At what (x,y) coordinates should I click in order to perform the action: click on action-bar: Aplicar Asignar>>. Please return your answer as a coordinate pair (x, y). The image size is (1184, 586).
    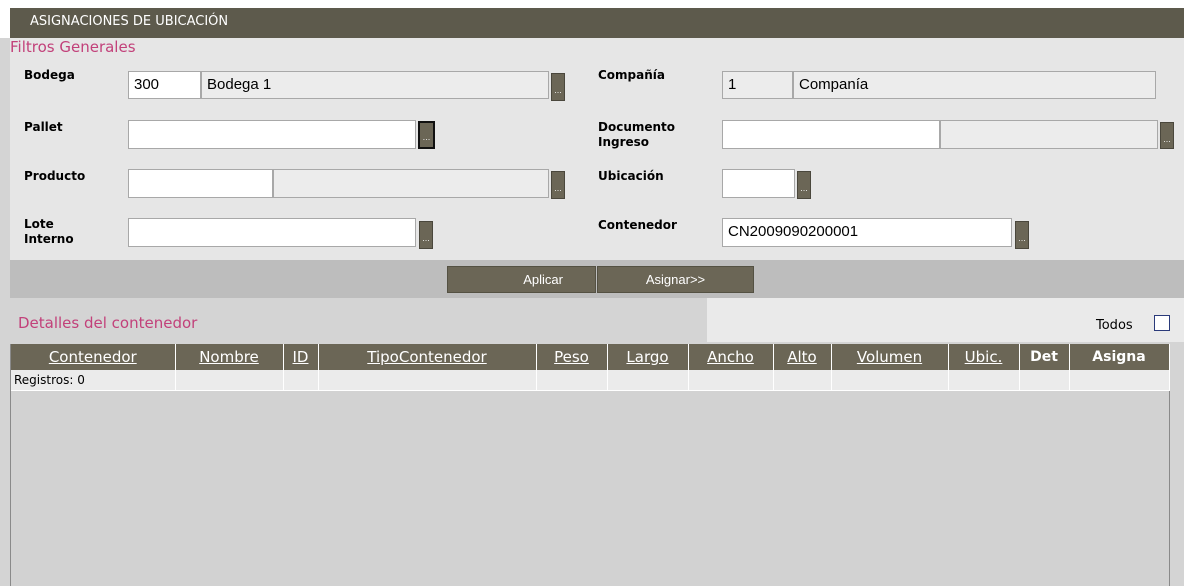
    Looking at the image, I should click on (597, 279).